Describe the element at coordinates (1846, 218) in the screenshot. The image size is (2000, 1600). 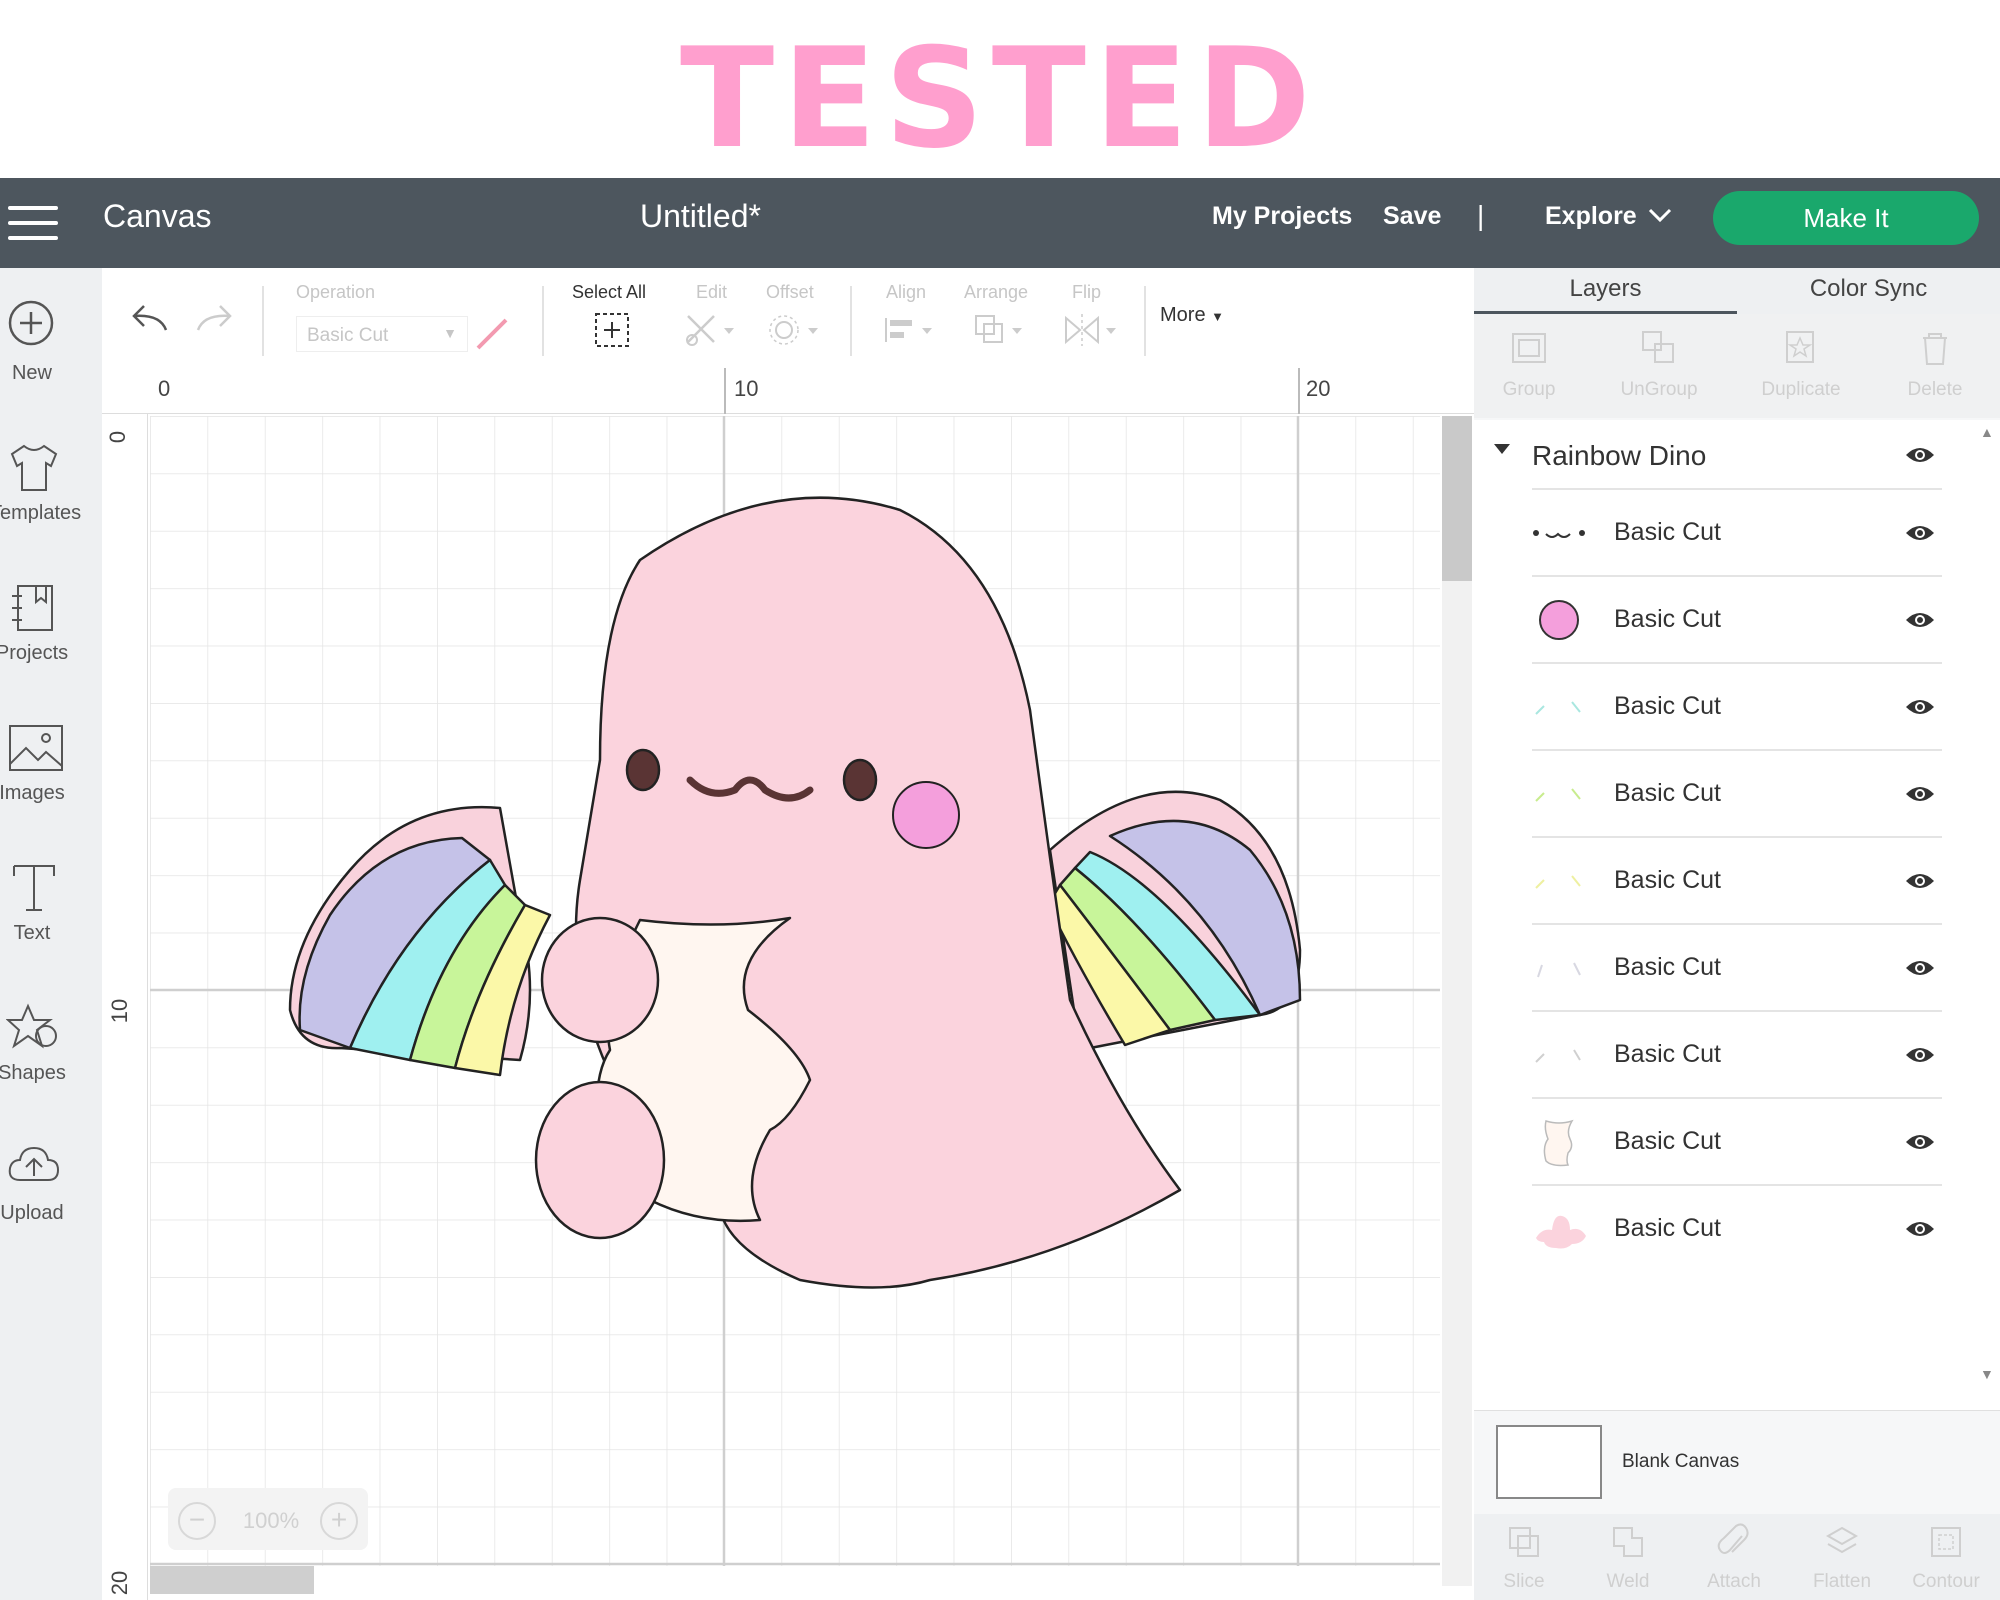
I see `make-it-button: Make It` at that location.